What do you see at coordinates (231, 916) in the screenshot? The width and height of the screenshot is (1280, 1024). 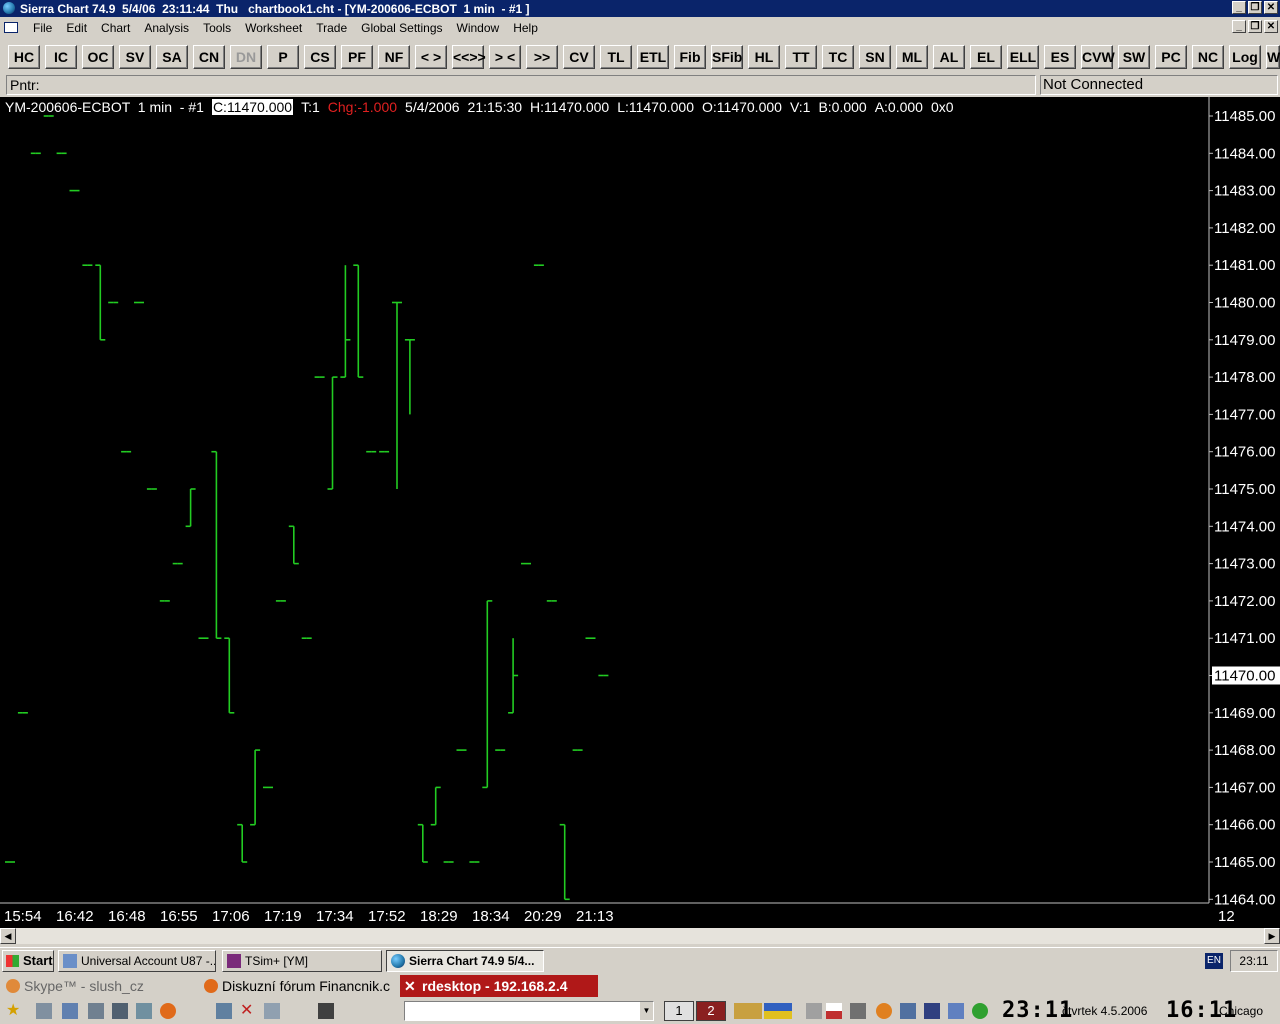 I see `time-tick-label: 17:06` at bounding box center [231, 916].